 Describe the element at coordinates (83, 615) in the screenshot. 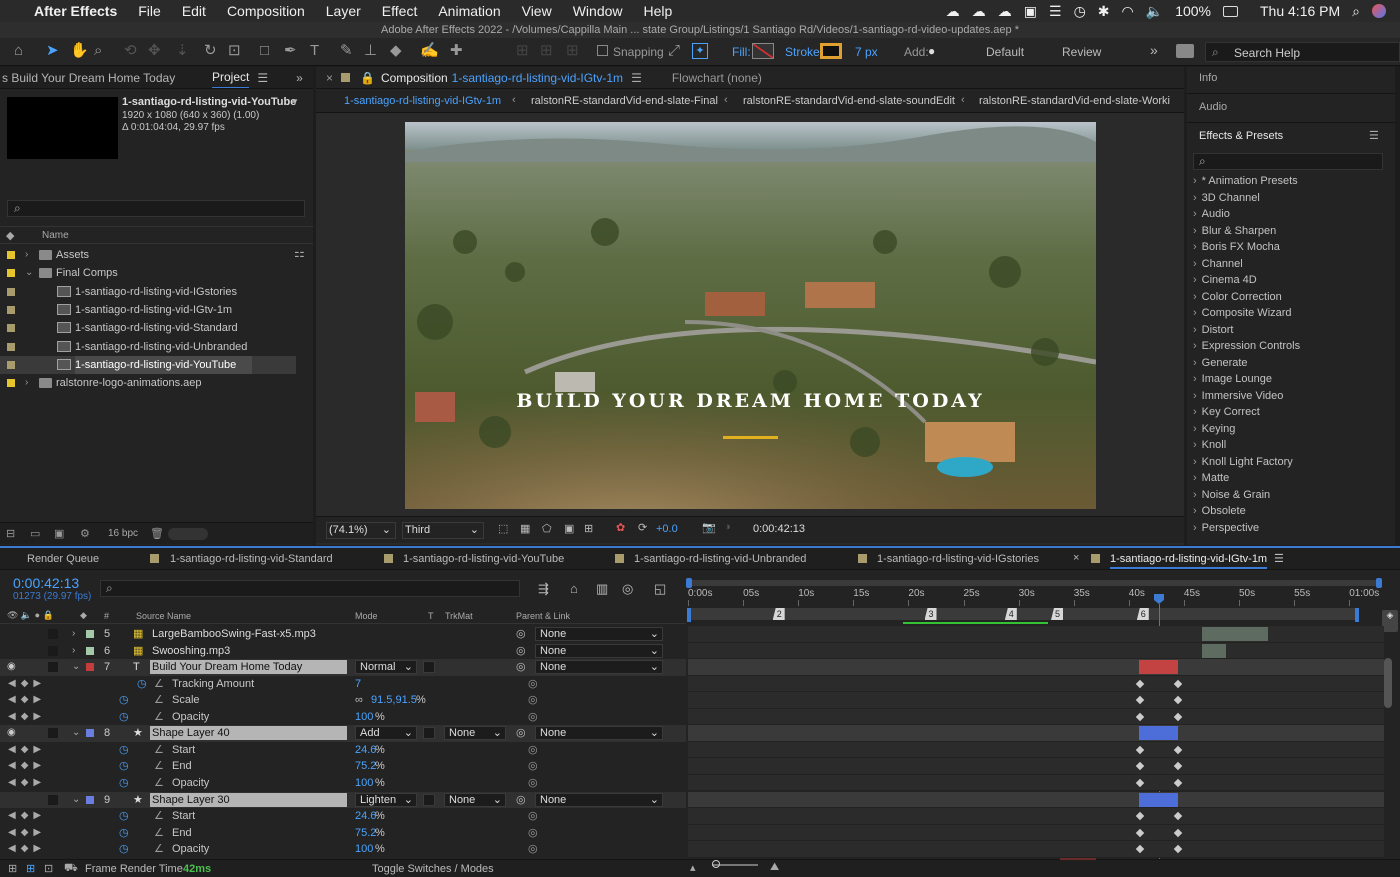

I see `label-header-icon: ◆` at that location.